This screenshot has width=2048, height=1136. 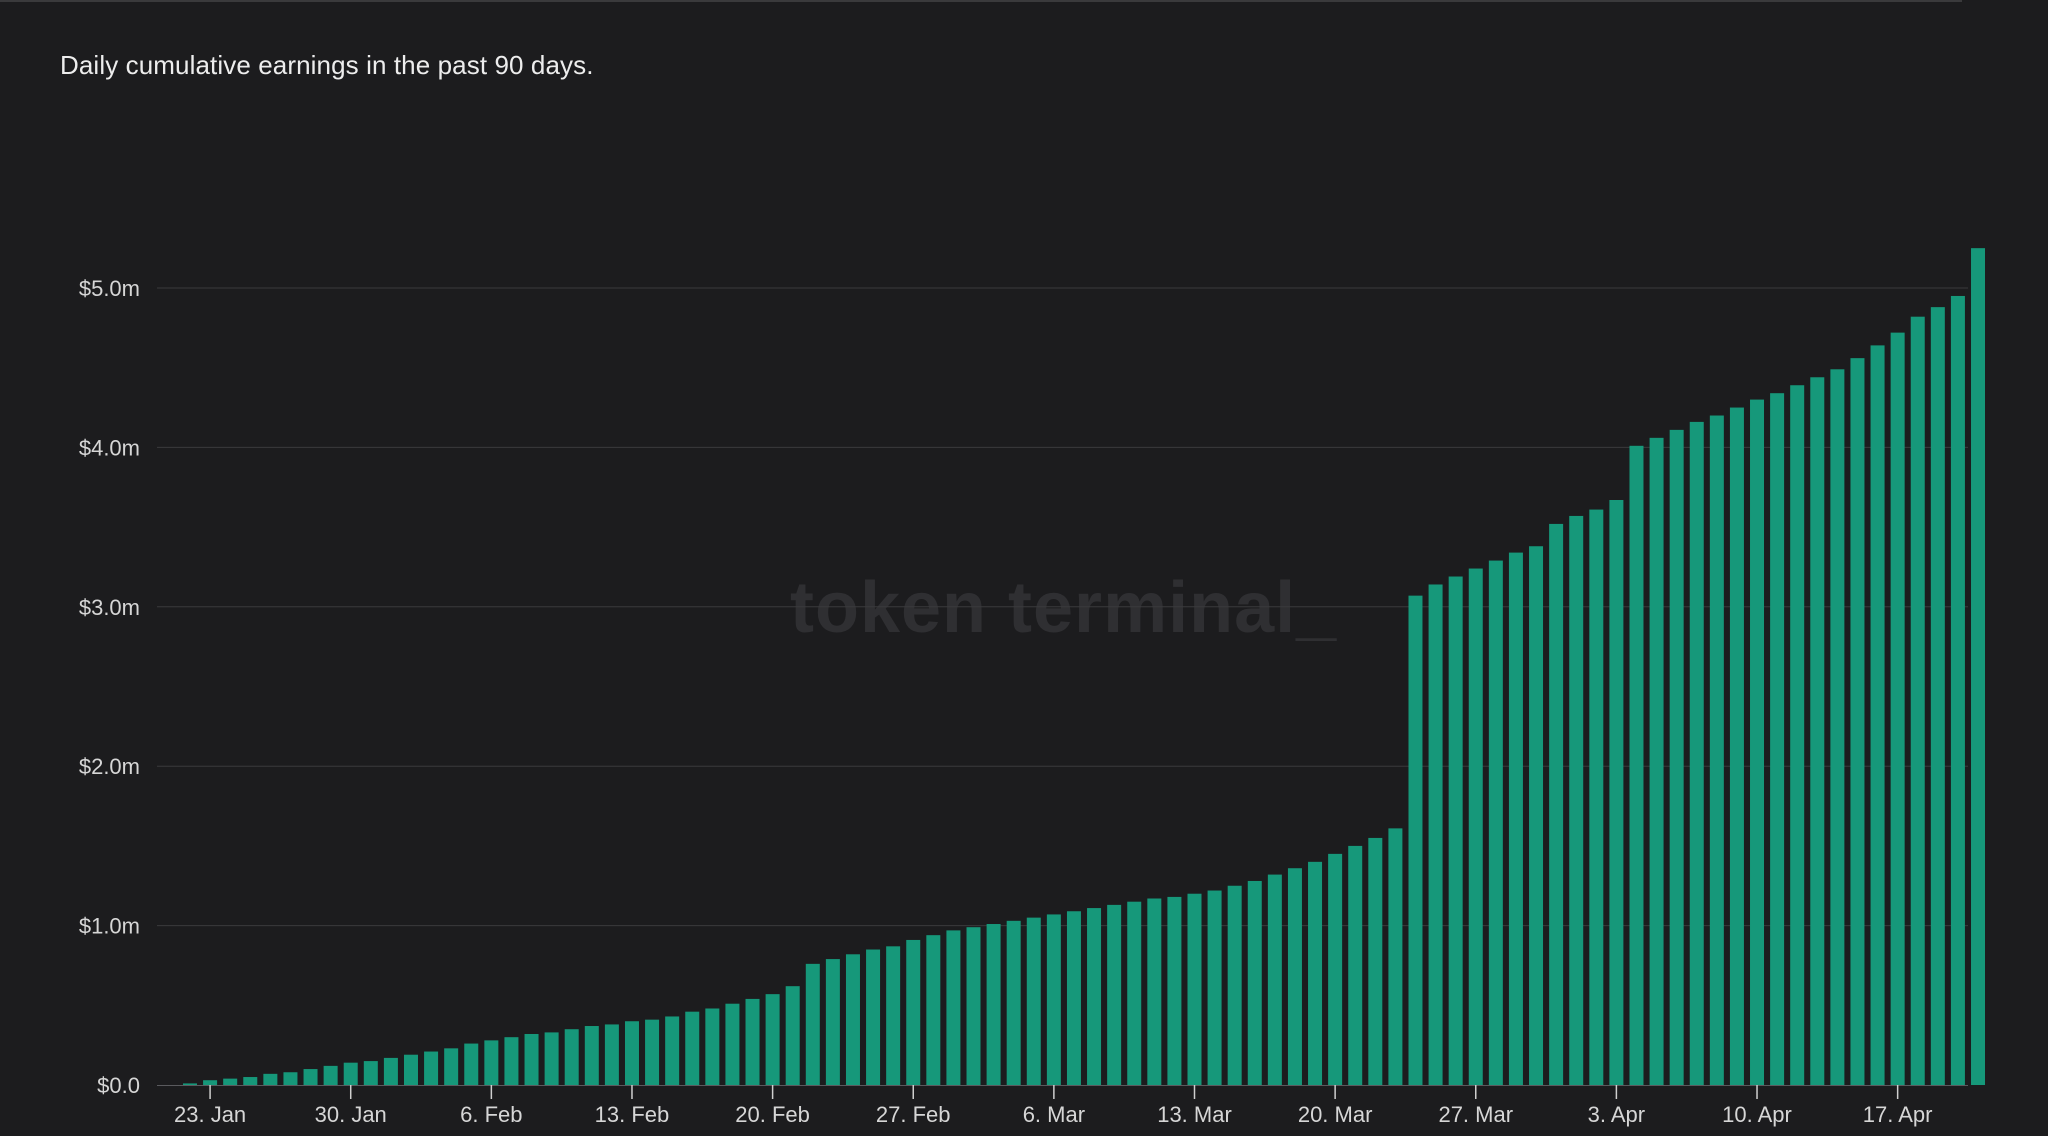 I want to click on x-tick-label: 3. Apr, so click(x=1616, y=1114).